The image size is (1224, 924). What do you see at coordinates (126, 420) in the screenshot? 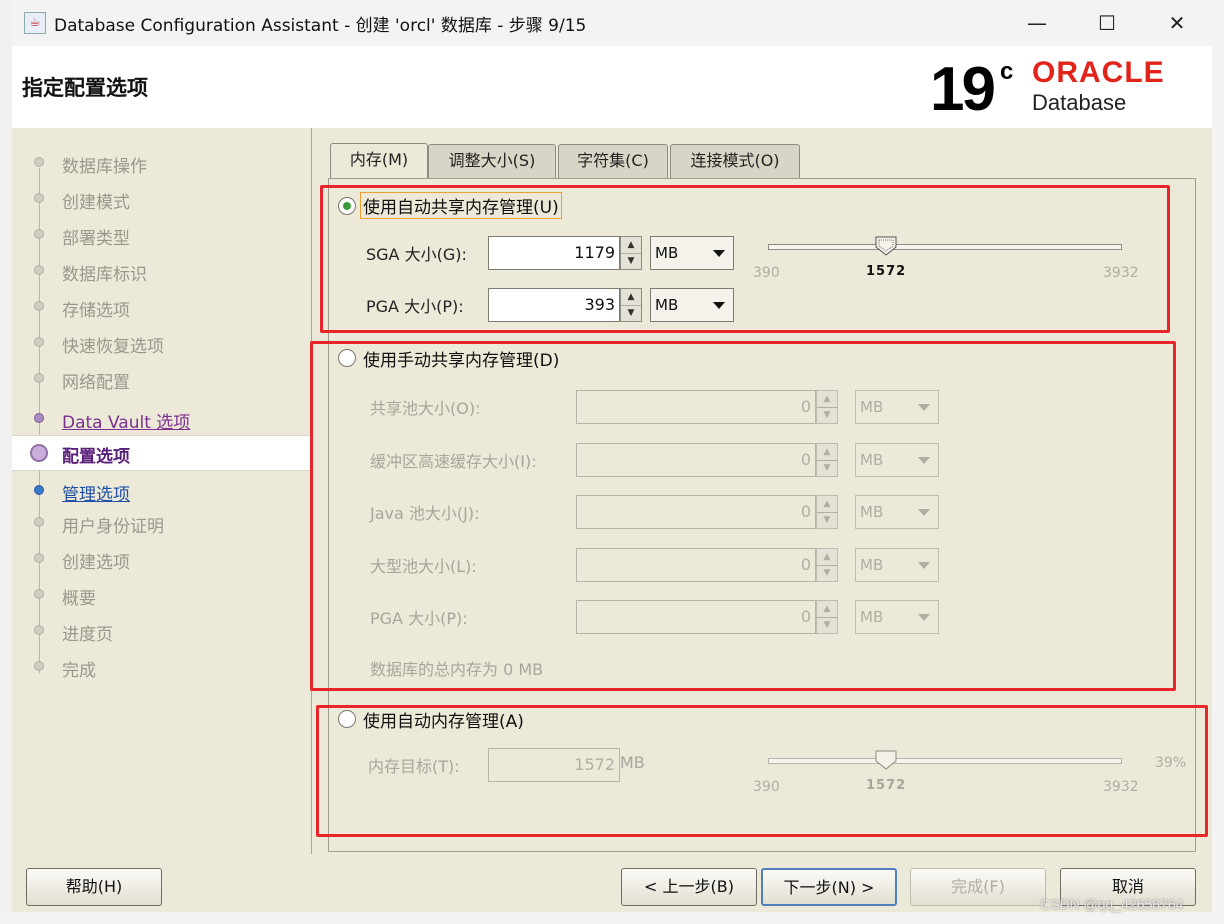
I see `nav-step-label: Data Vault 选项` at bounding box center [126, 420].